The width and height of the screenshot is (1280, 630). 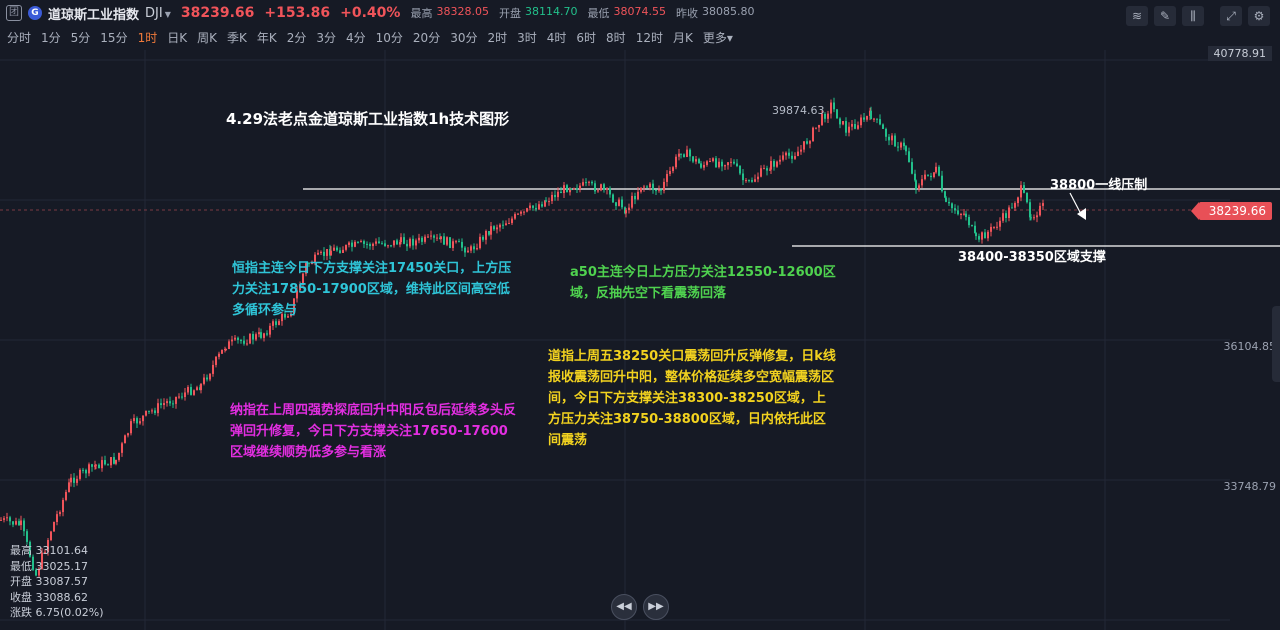 I want to click on period-tab: 8时, so click(x=616, y=37).